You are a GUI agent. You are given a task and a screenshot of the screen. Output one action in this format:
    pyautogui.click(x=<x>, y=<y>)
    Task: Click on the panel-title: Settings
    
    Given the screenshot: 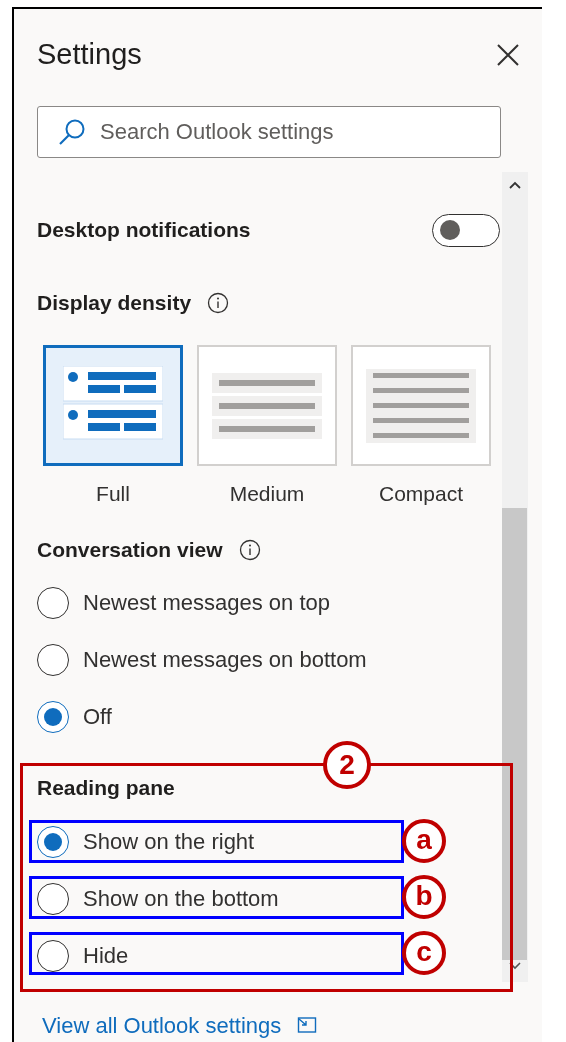 What is the action you would take?
    pyautogui.click(x=89, y=55)
    